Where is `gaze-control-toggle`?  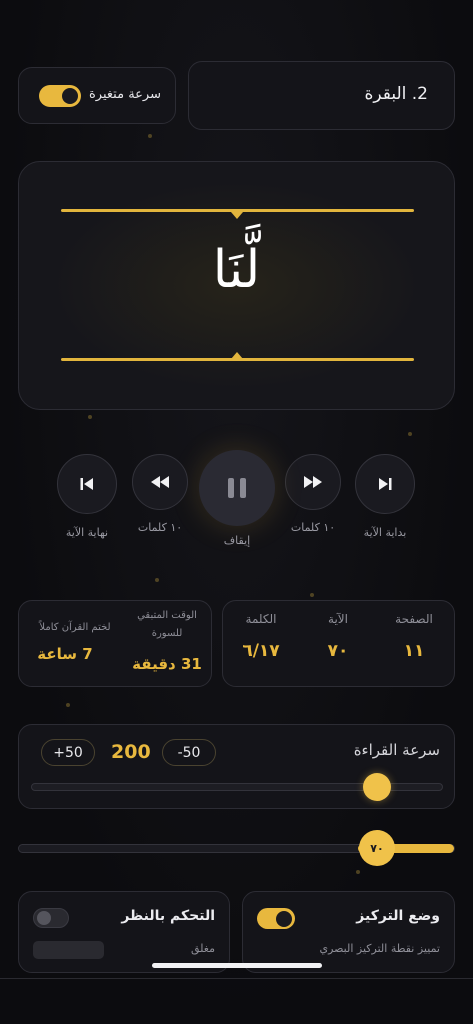 gaze-control-toggle is located at coordinates (51, 918).